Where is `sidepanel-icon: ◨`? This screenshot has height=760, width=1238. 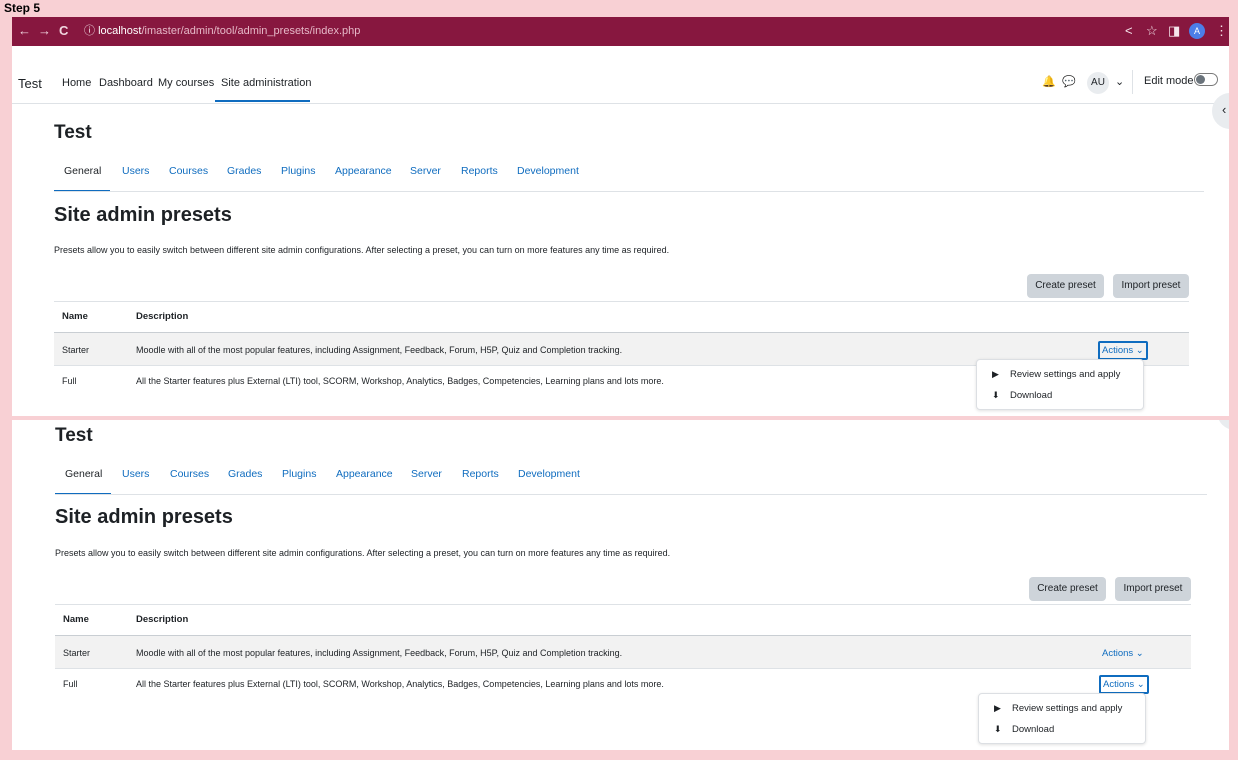 sidepanel-icon: ◨ is located at coordinates (1174, 31).